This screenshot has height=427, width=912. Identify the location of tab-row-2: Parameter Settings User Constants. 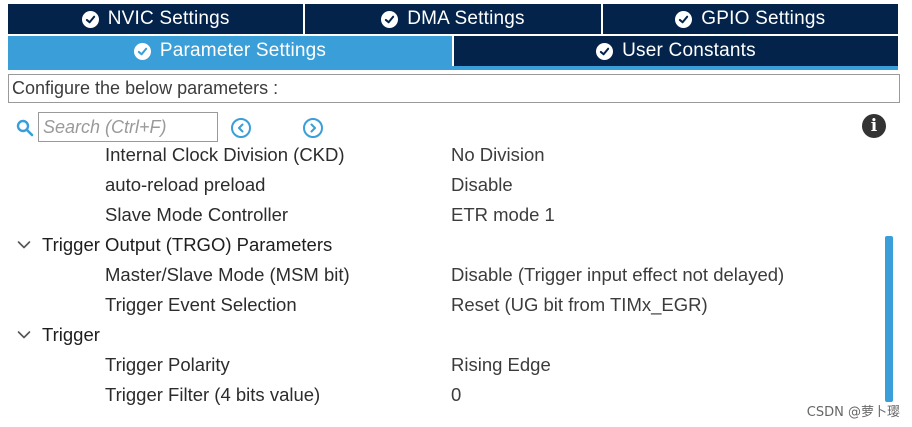
(453, 51).